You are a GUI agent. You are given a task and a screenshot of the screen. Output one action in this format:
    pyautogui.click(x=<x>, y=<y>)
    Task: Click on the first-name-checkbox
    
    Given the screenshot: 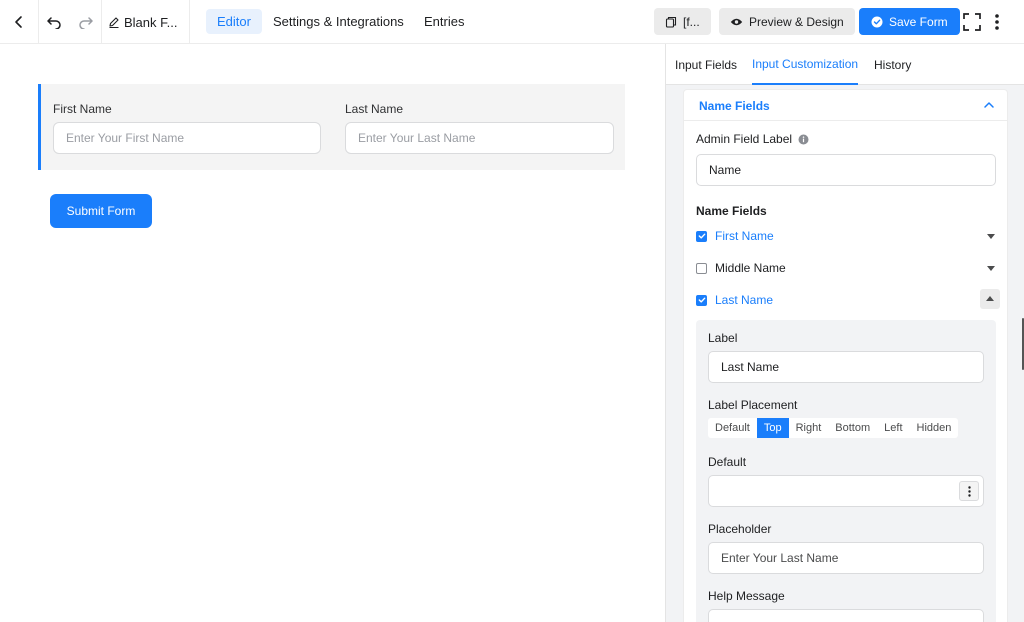 What is the action you would take?
    pyautogui.click(x=701, y=236)
    